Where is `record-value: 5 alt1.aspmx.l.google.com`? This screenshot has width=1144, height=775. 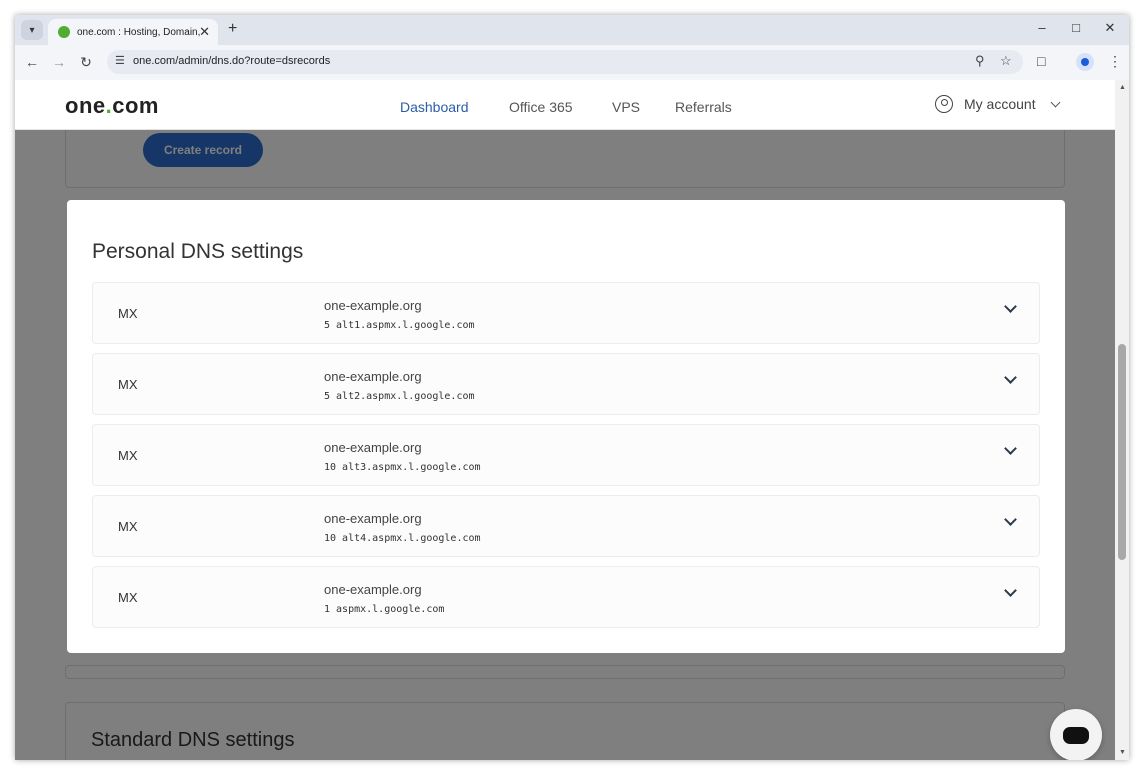
record-value: 5 alt1.aspmx.l.google.com is located at coordinates (399, 325).